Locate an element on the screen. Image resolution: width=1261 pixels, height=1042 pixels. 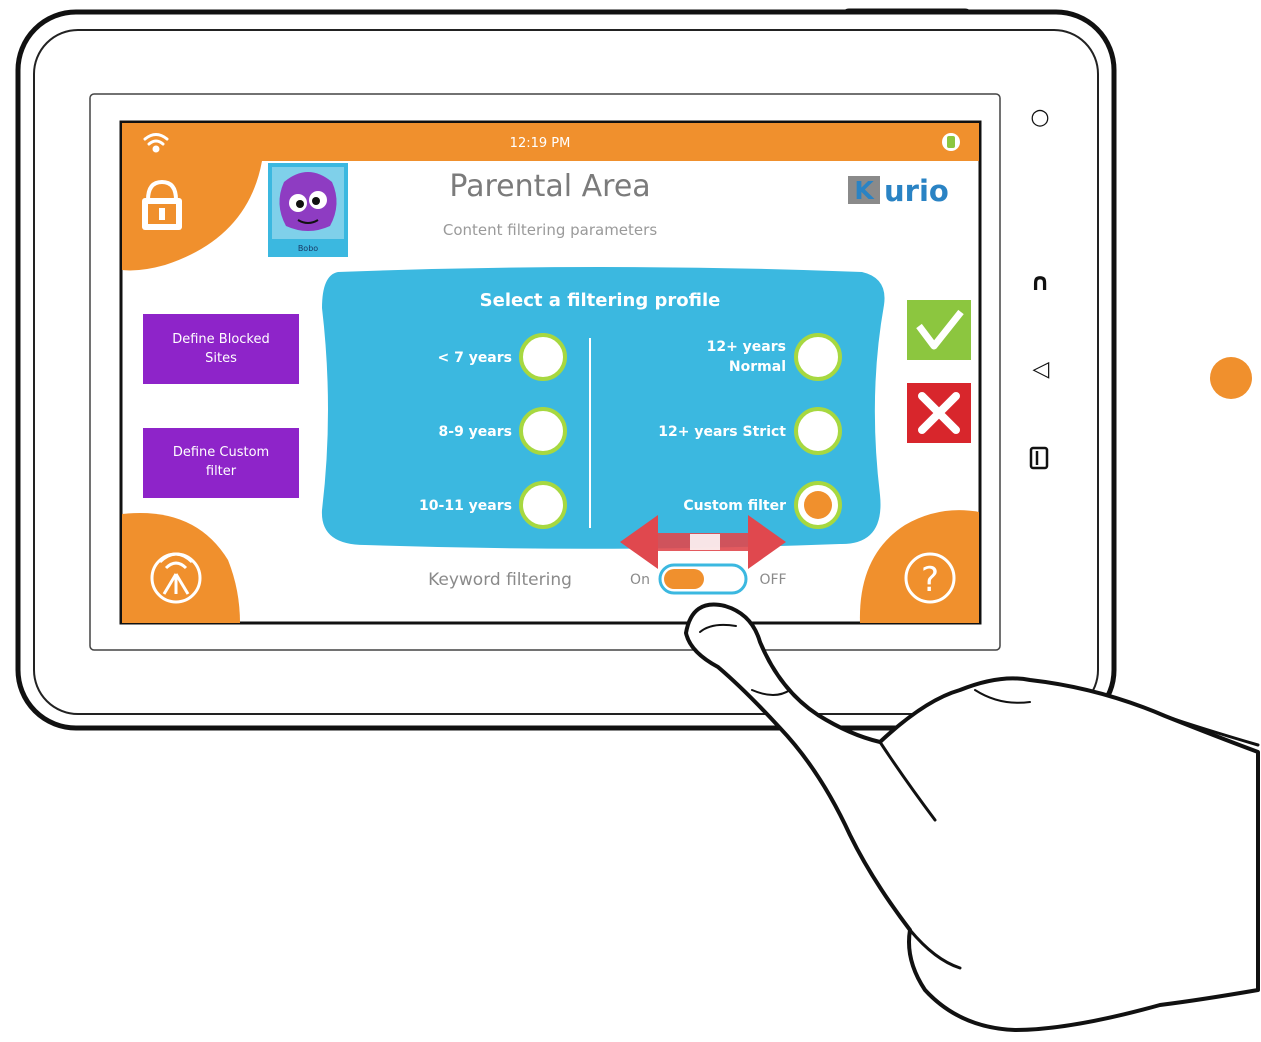
svg-text: urio is located at coordinates (916, 191).